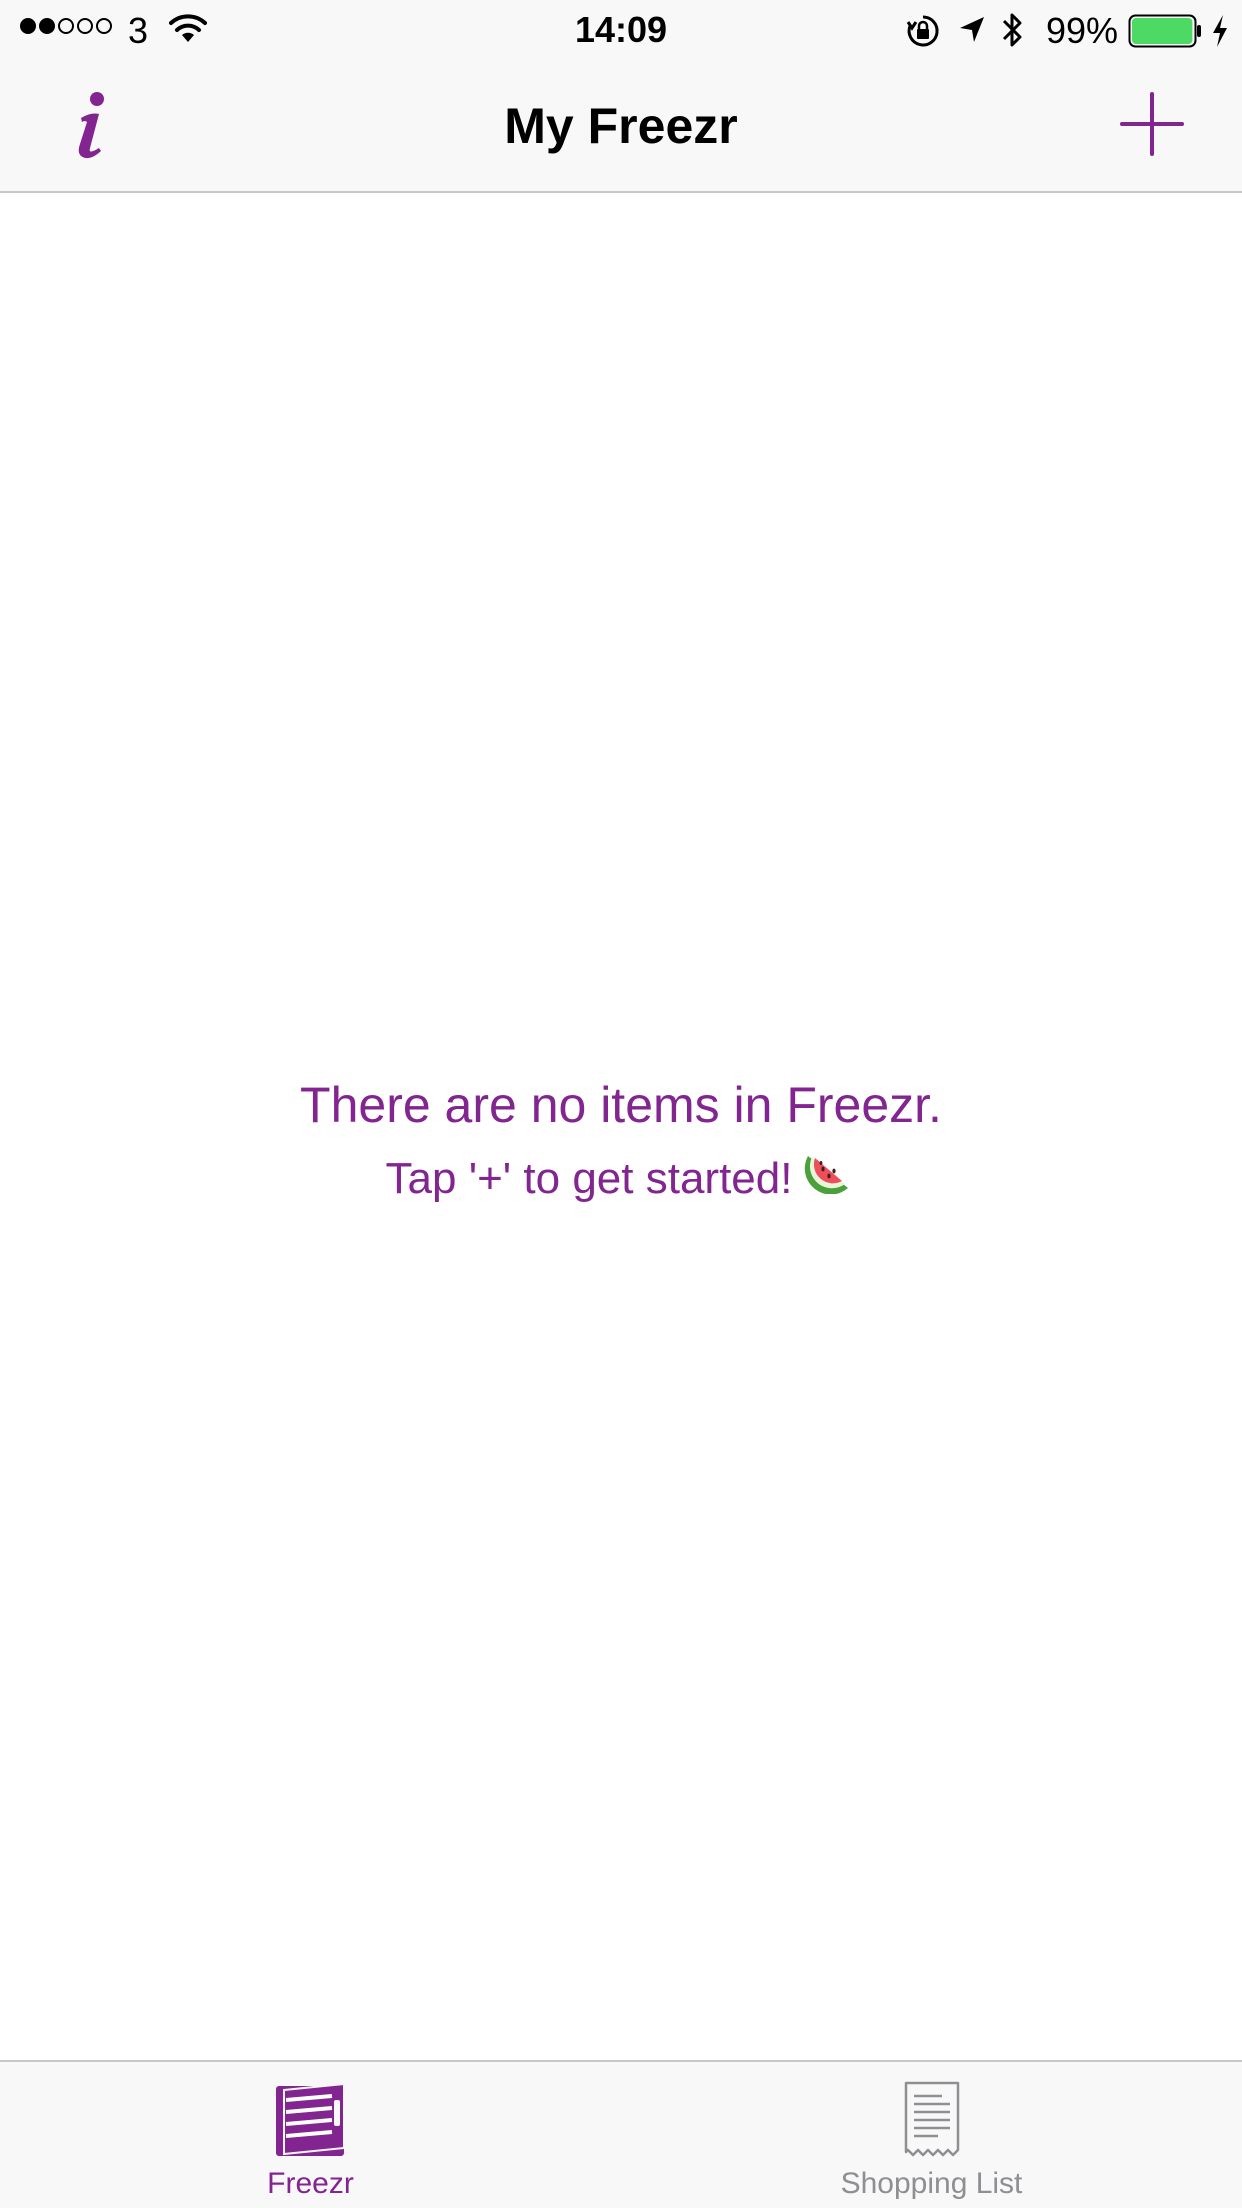 This screenshot has height=2208, width=1242. I want to click on charging-bolt-icon, so click(1220, 33).